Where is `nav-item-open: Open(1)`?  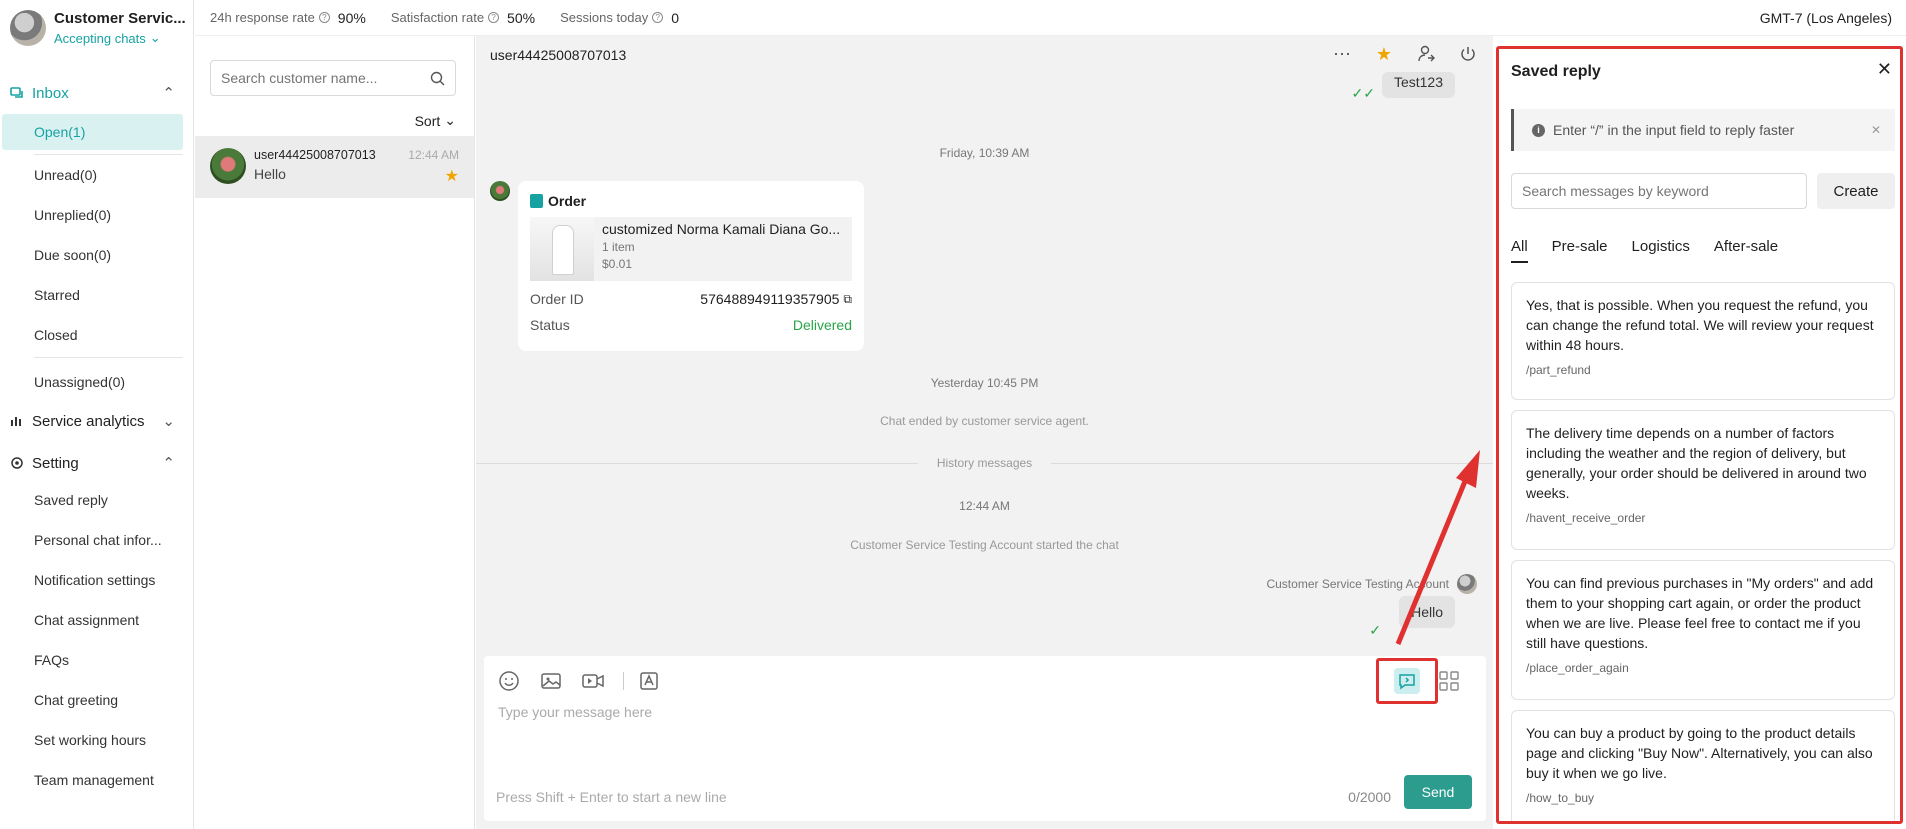
nav-item-open: Open(1) is located at coordinates (92, 132).